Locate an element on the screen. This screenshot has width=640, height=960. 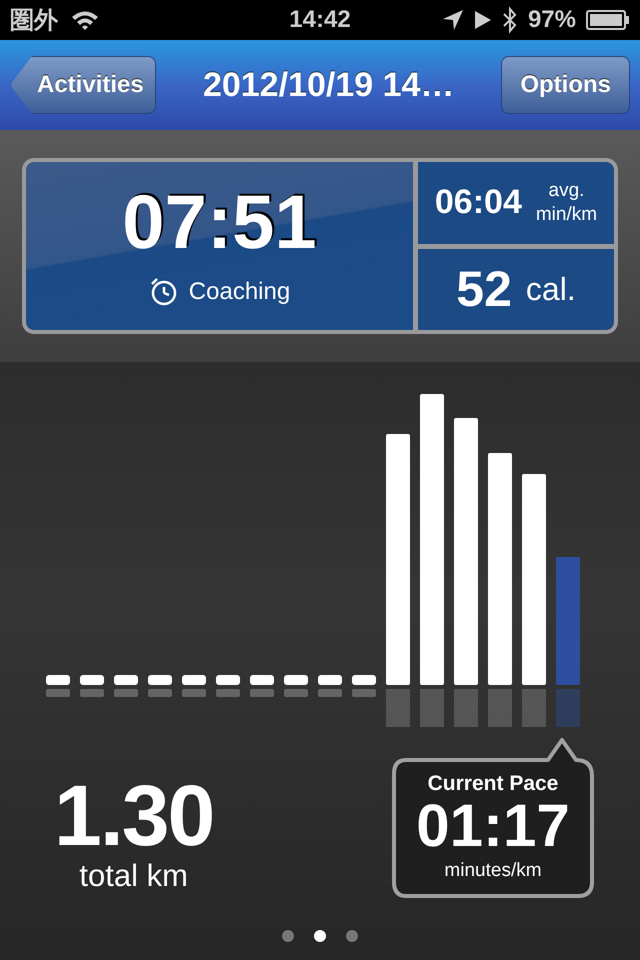
play-icon is located at coordinates (483, 20).